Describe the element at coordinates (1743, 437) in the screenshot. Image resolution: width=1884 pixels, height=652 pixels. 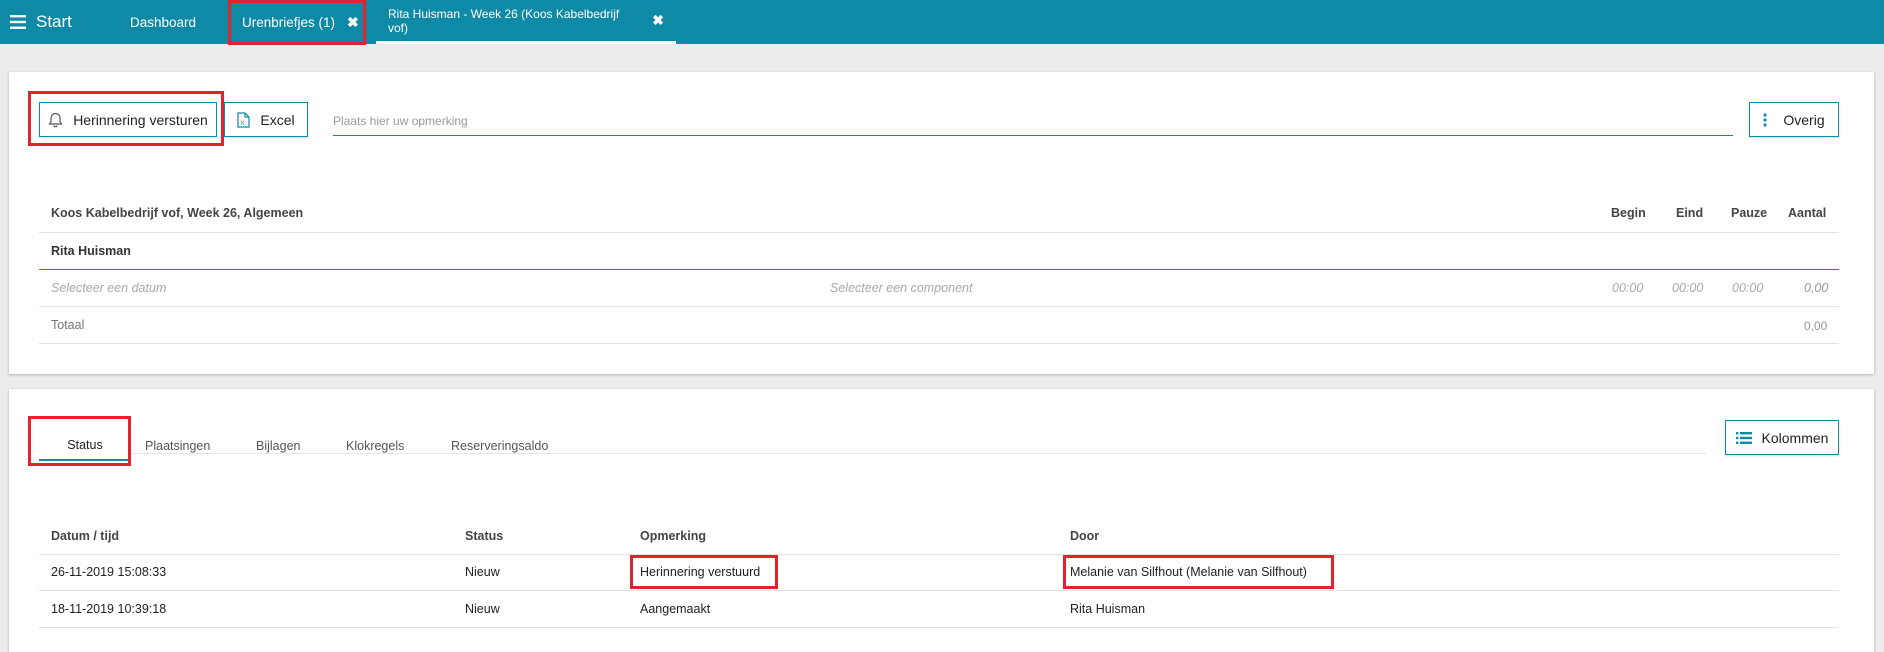
I see `list-icon` at that location.